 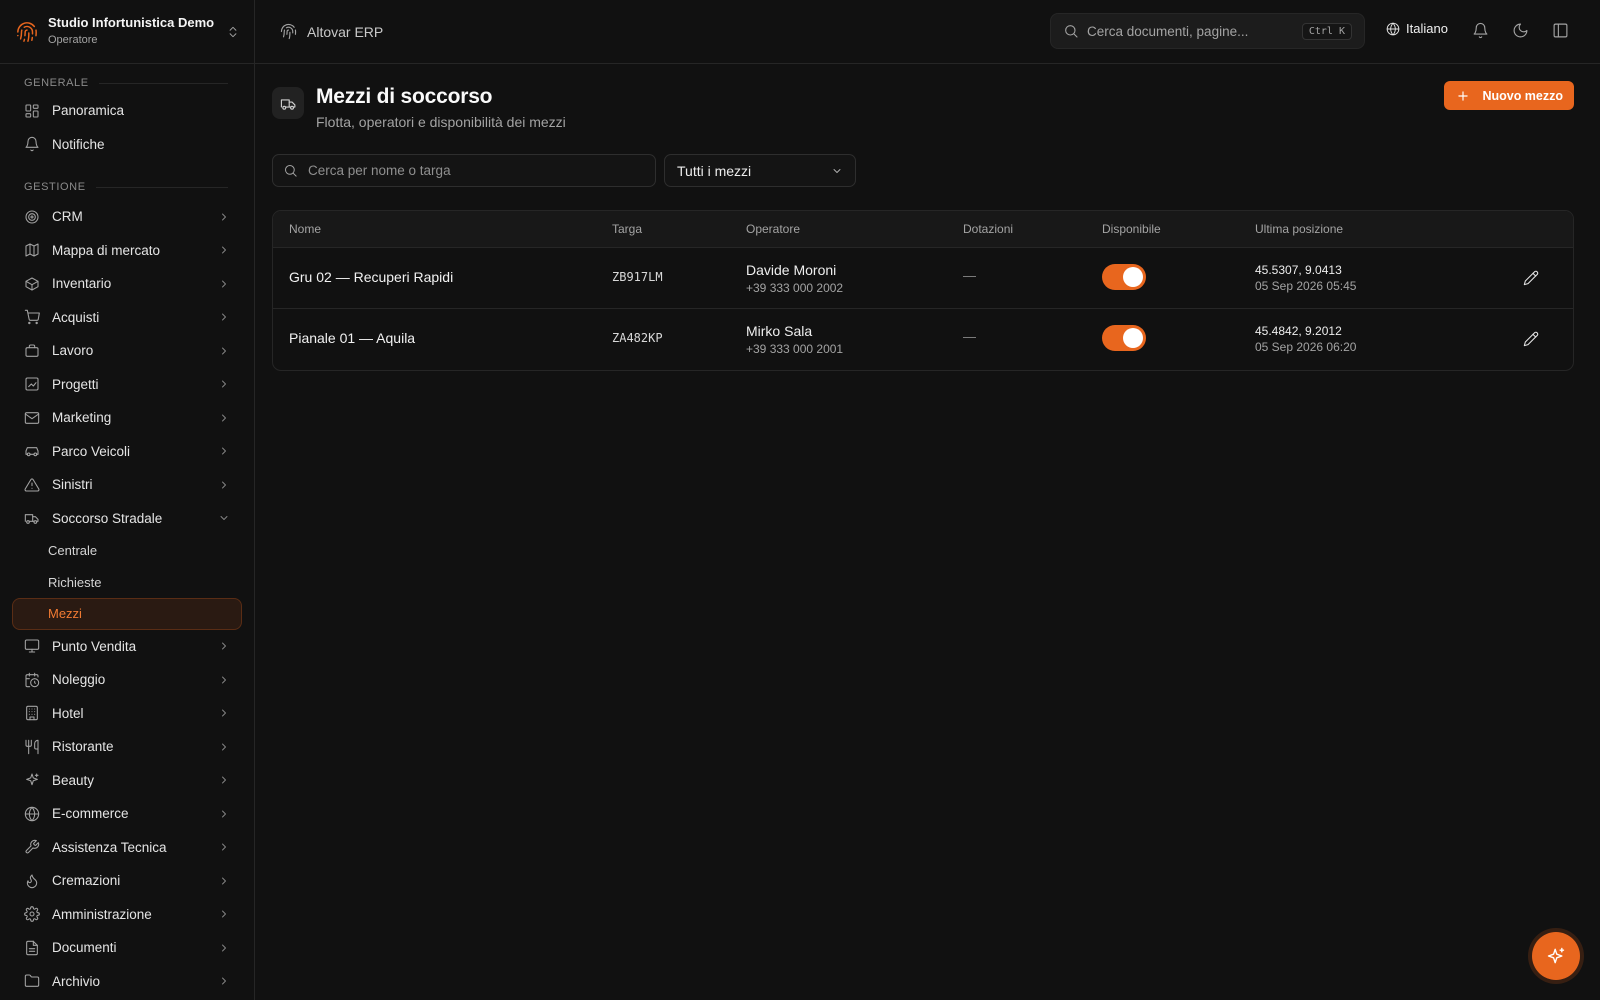 I want to click on sidebar-item-documenti: Documenti, so click(x=127, y=948).